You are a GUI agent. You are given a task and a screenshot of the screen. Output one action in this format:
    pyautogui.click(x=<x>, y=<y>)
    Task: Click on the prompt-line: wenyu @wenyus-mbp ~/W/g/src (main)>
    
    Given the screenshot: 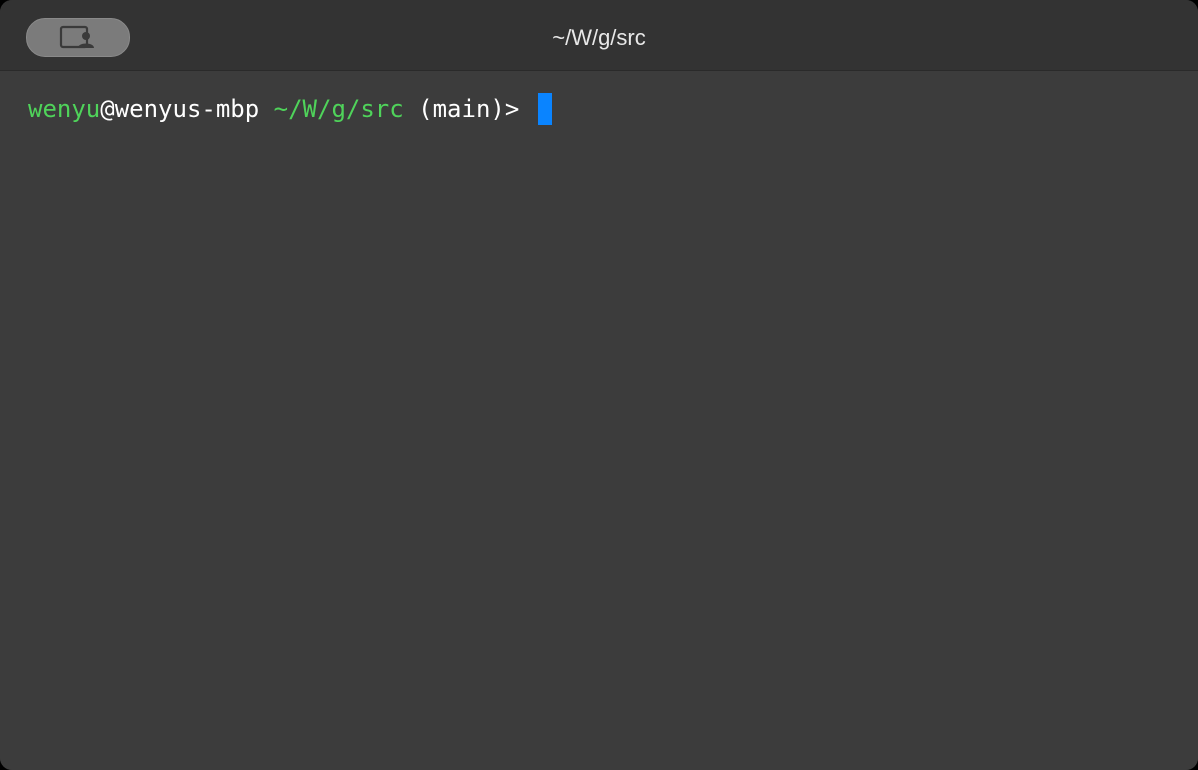 What is the action you would take?
    pyautogui.click(x=290, y=109)
    